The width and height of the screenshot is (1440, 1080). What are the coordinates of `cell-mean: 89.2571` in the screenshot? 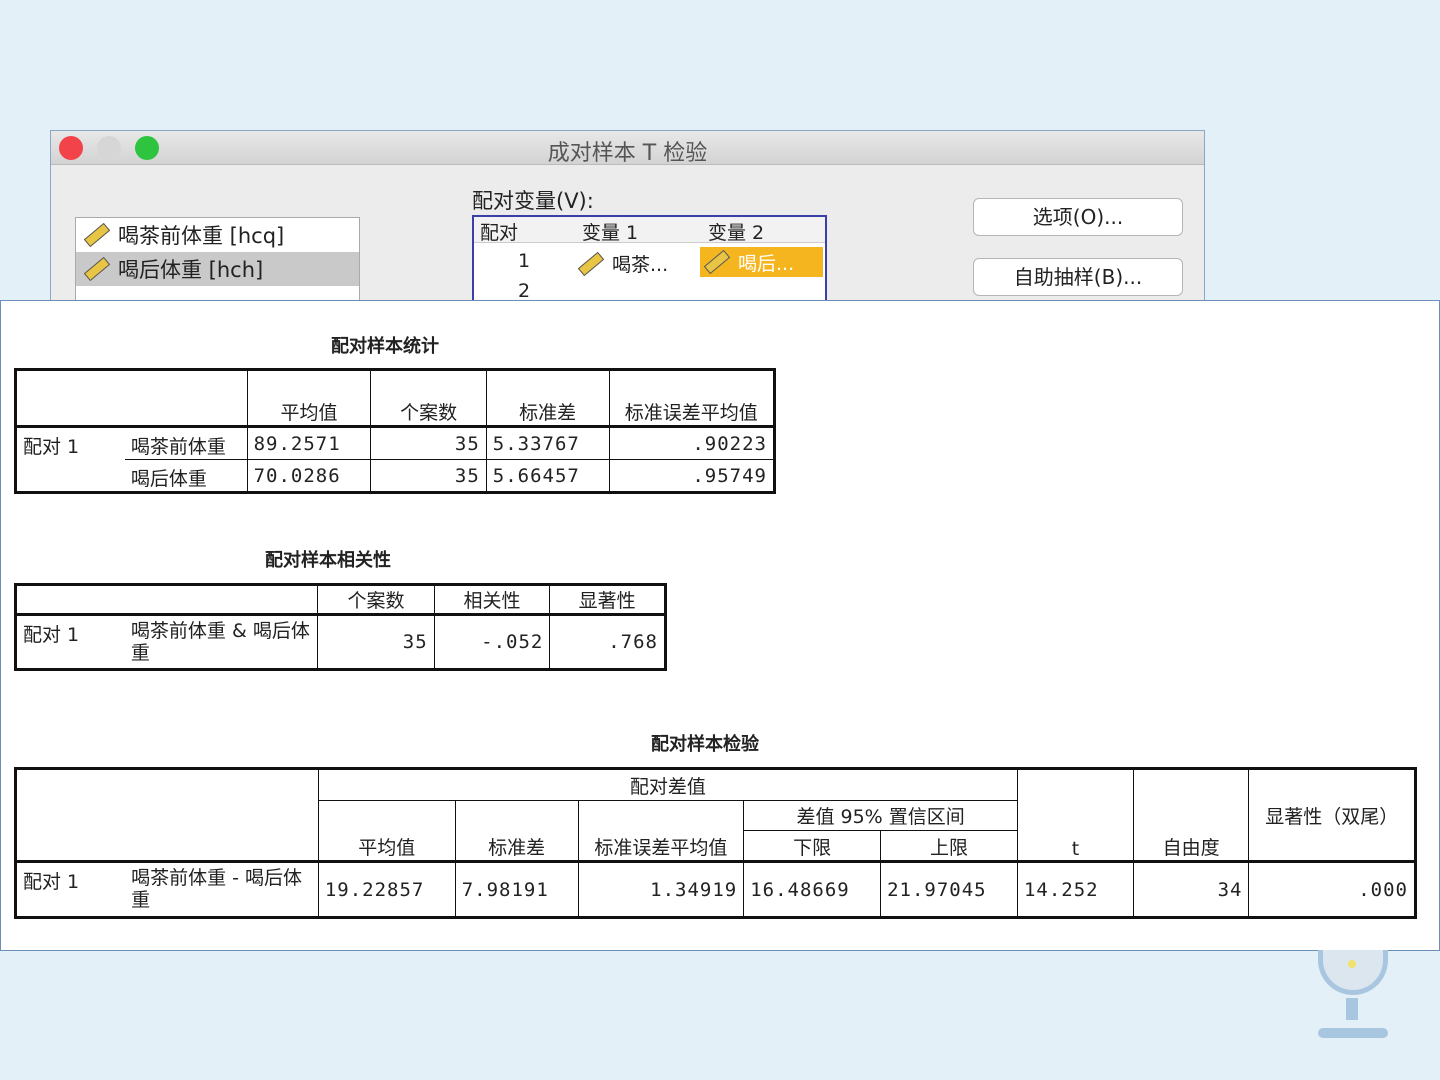 It's located at (309, 442).